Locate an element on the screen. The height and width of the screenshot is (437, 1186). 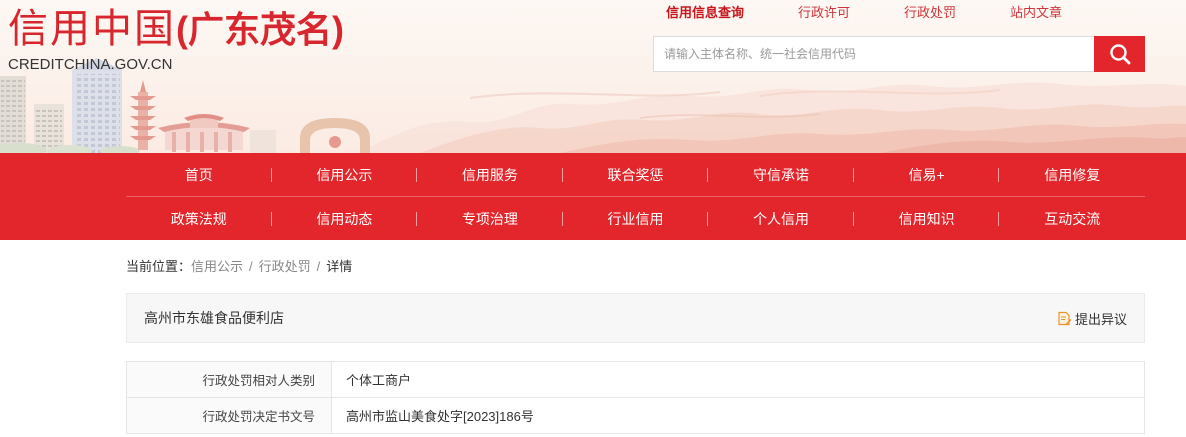
search-bar is located at coordinates (899, 54).